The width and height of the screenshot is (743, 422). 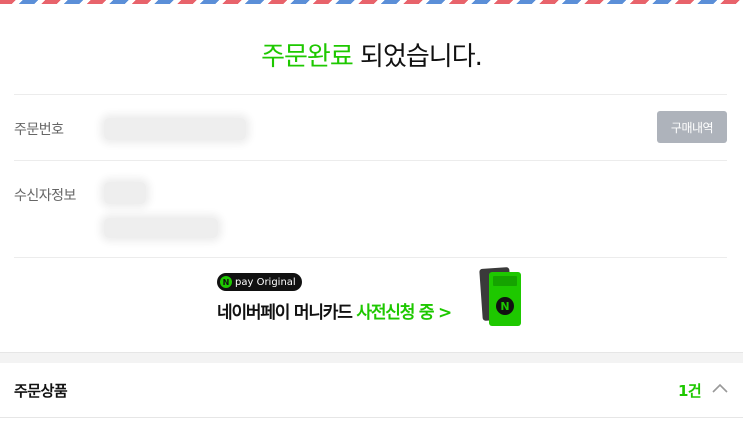 What do you see at coordinates (41, 391) in the screenshot?
I see `order-items-title: 주문상품` at bounding box center [41, 391].